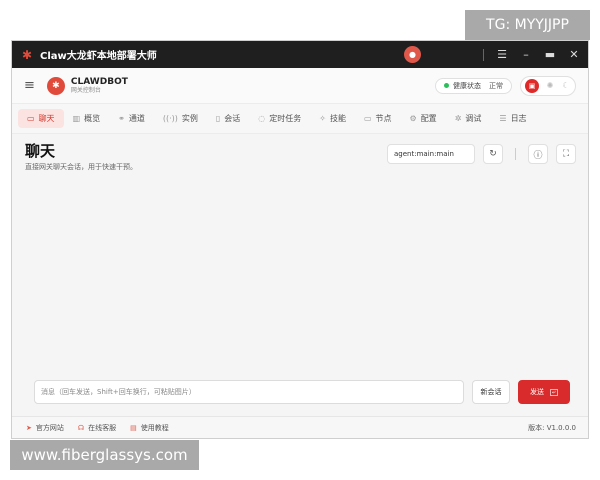  I want to click on tab-2: ⚭ 通道, so click(131, 118).